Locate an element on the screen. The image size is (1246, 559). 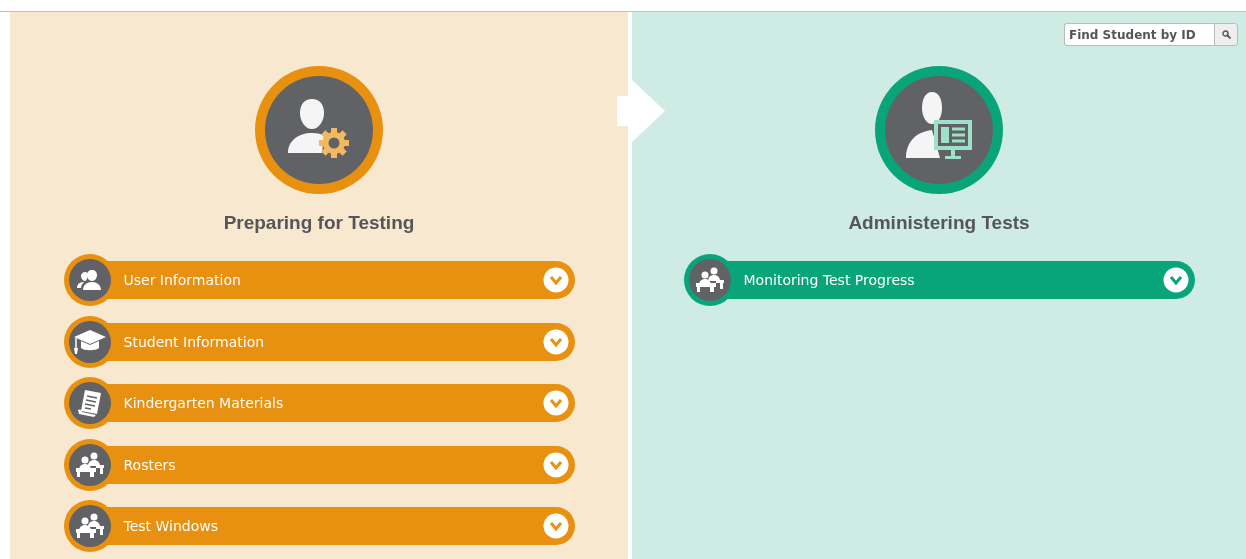
section-title: Administering Tests is located at coordinates (939, 223).